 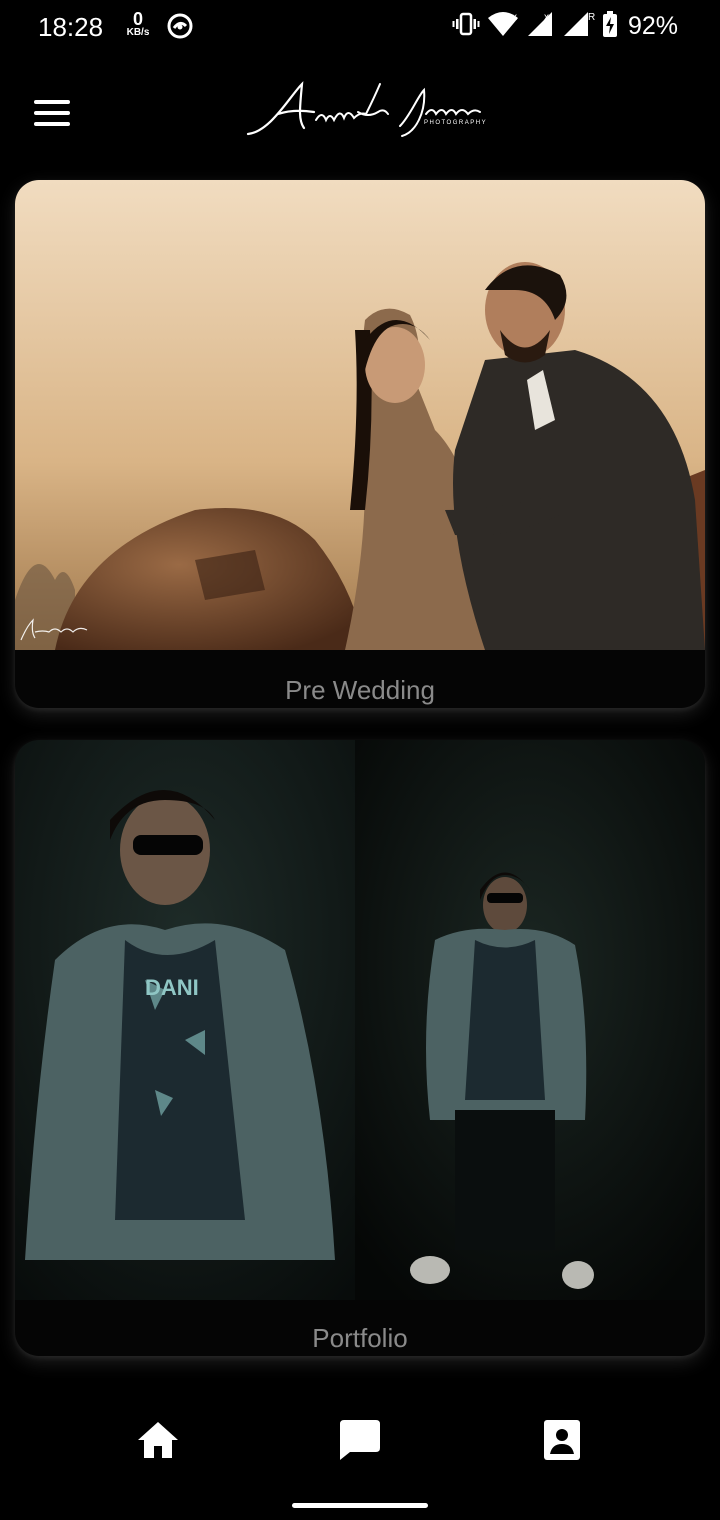 I want to click on vibrate-icon, so click(x=466, y=26).